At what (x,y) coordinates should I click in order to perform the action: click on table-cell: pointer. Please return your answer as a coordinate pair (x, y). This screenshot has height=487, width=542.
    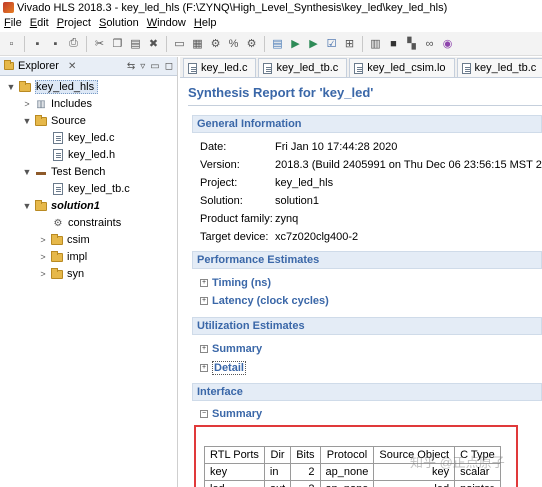
    Looking at the image, I should click on (477, 483).